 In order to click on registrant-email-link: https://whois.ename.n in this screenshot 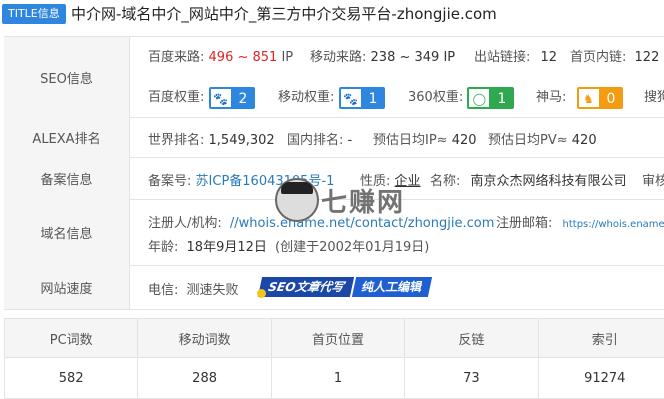, I will do `click(613, 224)`.